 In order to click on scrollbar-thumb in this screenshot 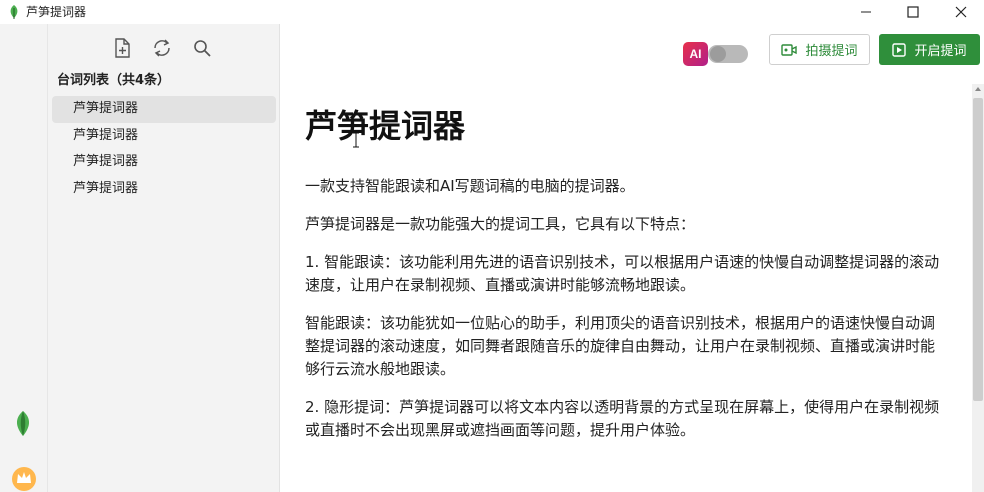, I will do `click(978, 249)`.